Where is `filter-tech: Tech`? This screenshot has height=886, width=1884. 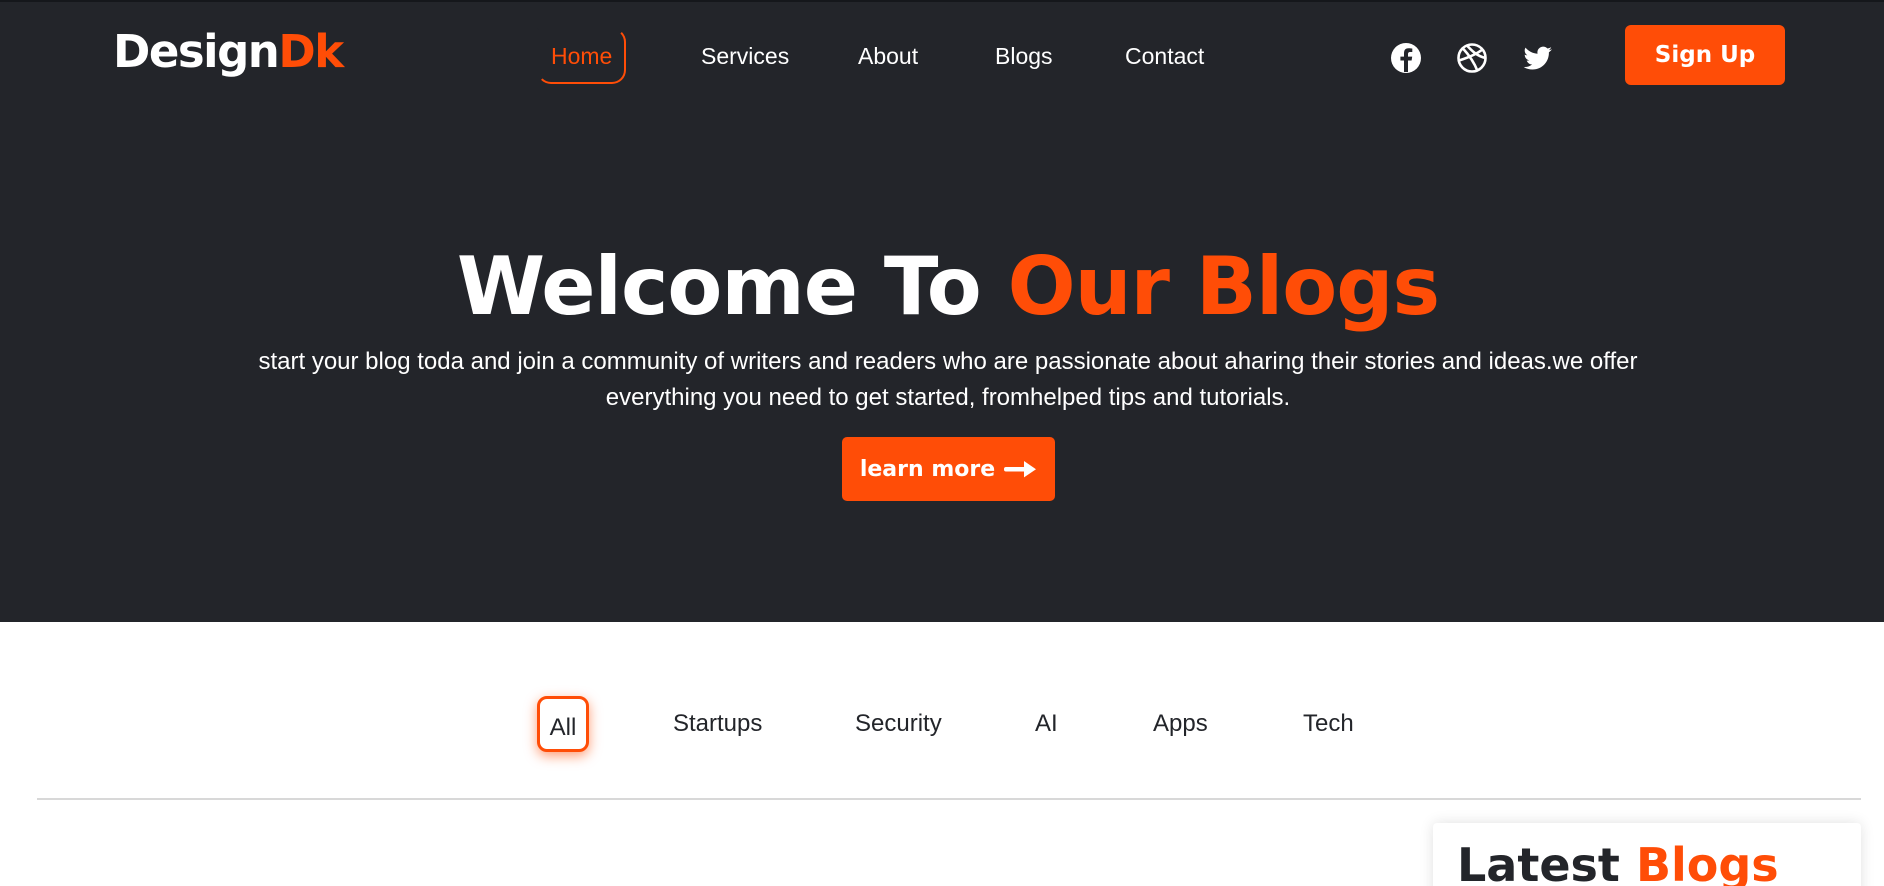 filter-tech: Tech is located at coordinates (1328, 724).